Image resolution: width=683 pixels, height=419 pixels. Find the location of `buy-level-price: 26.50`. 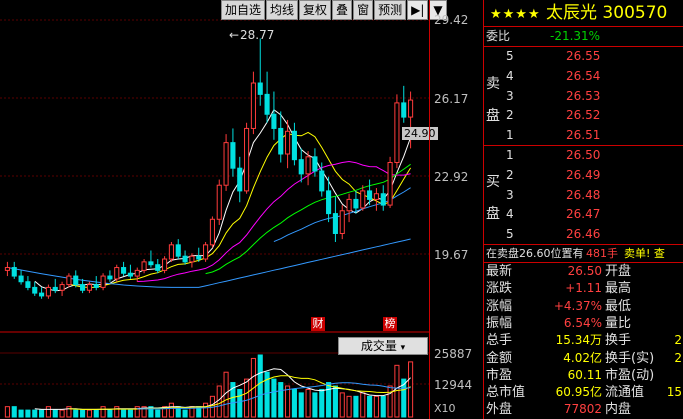

buy-level-price: 26.50 is located at coordinates (583, 155).